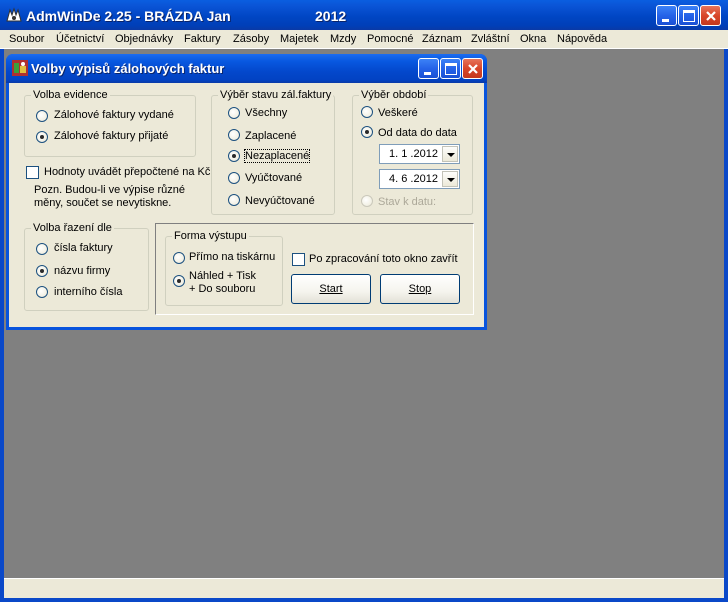 Image resolution: width=728 pixels, height=602 pixels. Describe the element at coordinates (234, 135) in the screenshot. I see `status-radio-paid` at that location.